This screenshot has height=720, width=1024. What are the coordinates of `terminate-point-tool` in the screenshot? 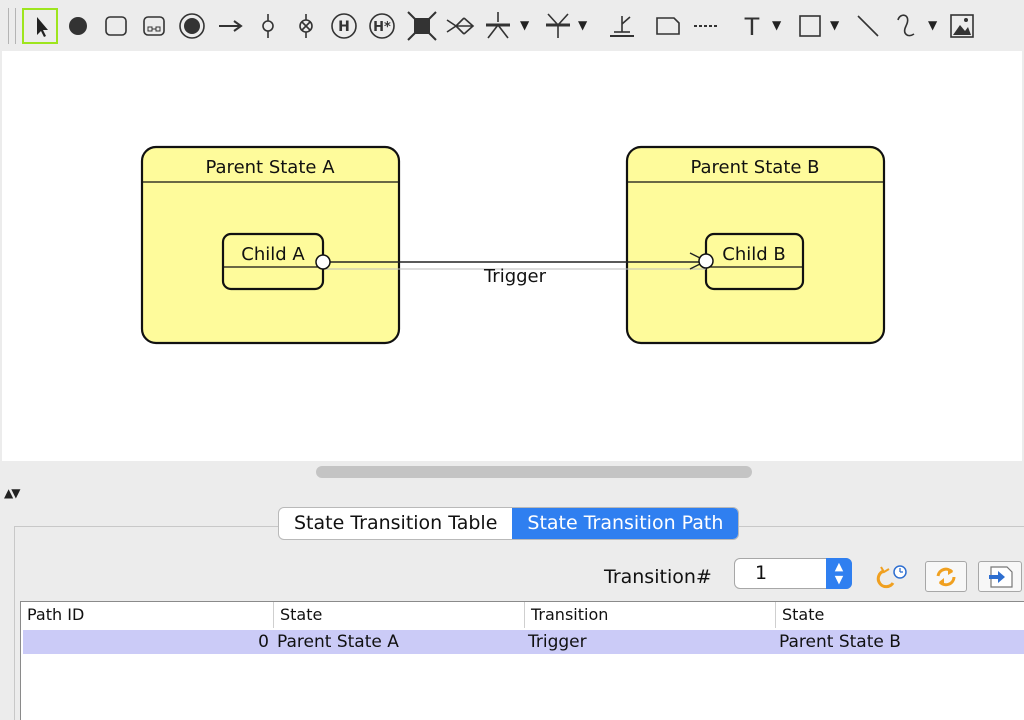 It's located at (306, 26).